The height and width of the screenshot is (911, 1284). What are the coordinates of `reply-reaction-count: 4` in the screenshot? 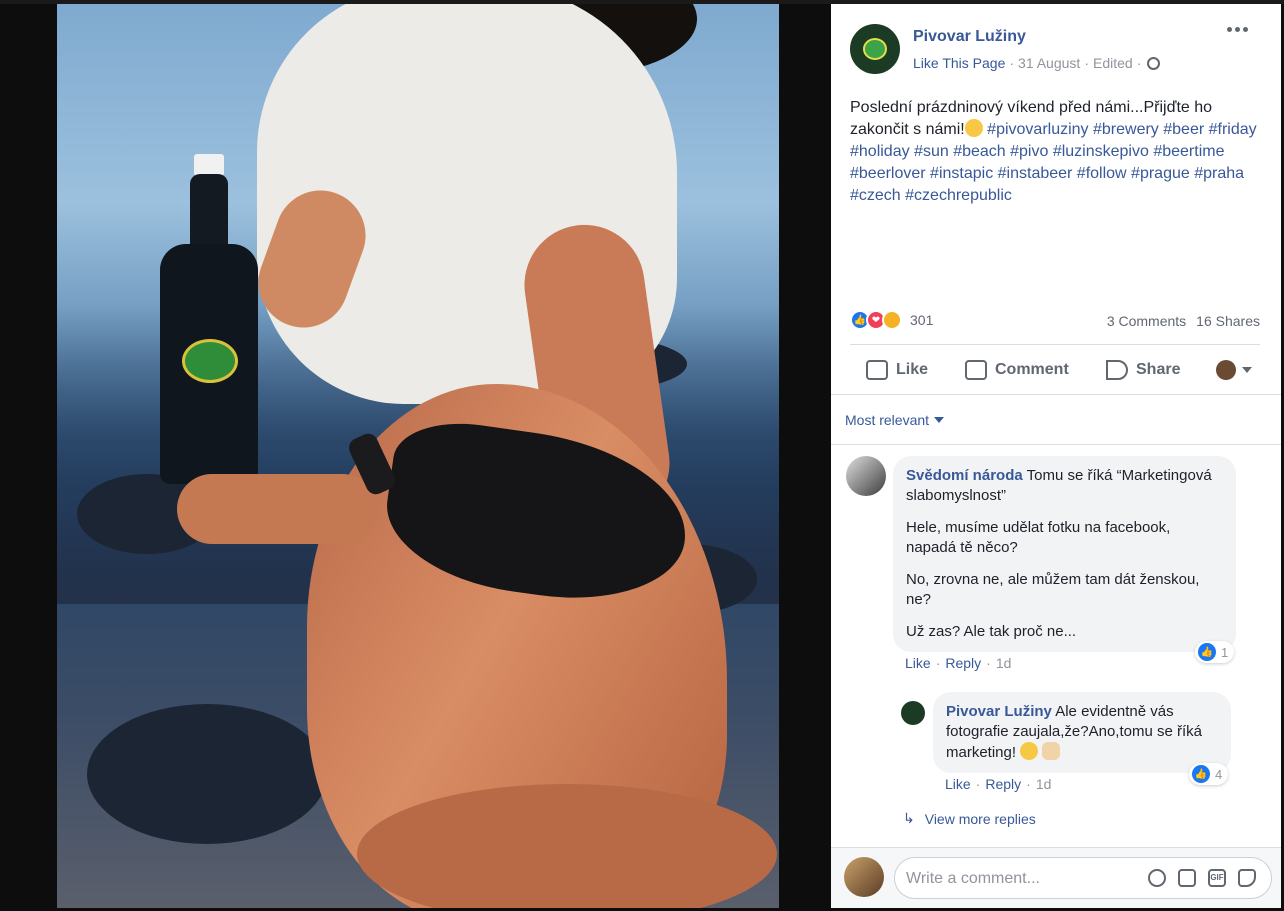 It's located at (1219, 774).